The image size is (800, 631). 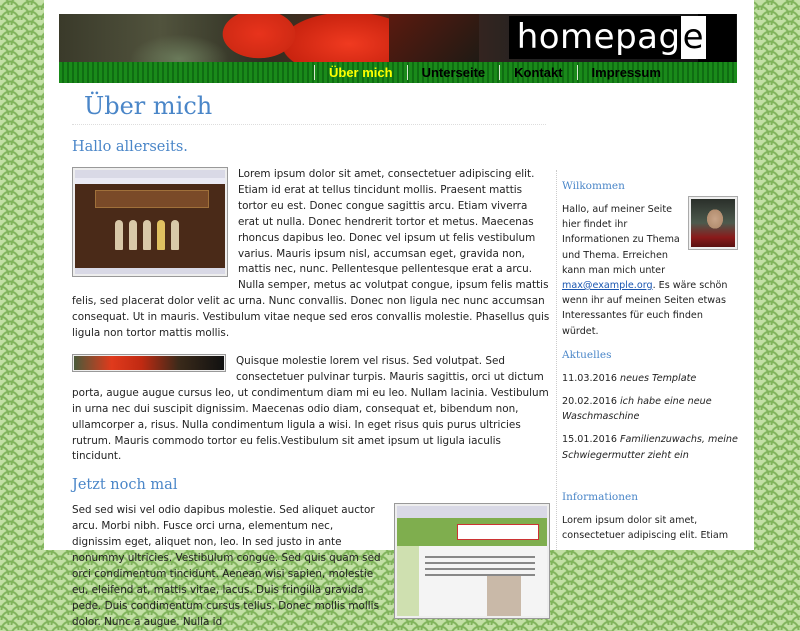 I want to click on sidebar-heading-news: Aktuelles, so click(x=587, y=354).